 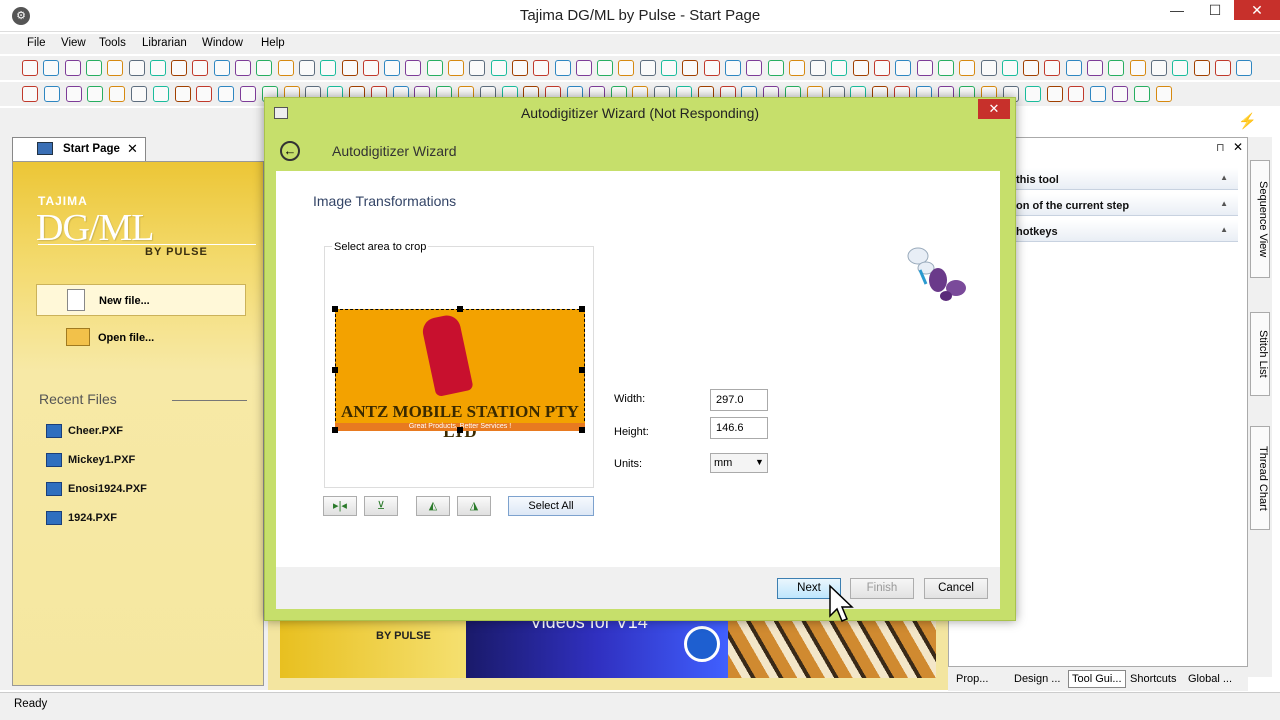 I want to click on menu-tools: Tools, so click(x=112, y=43).